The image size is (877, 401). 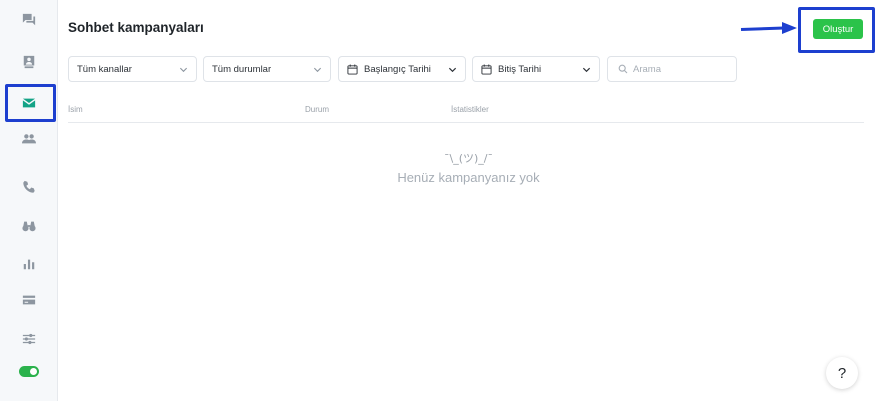 I want to click on channel-filter-select: Tüm kanallar, so click(x=132, y=69).